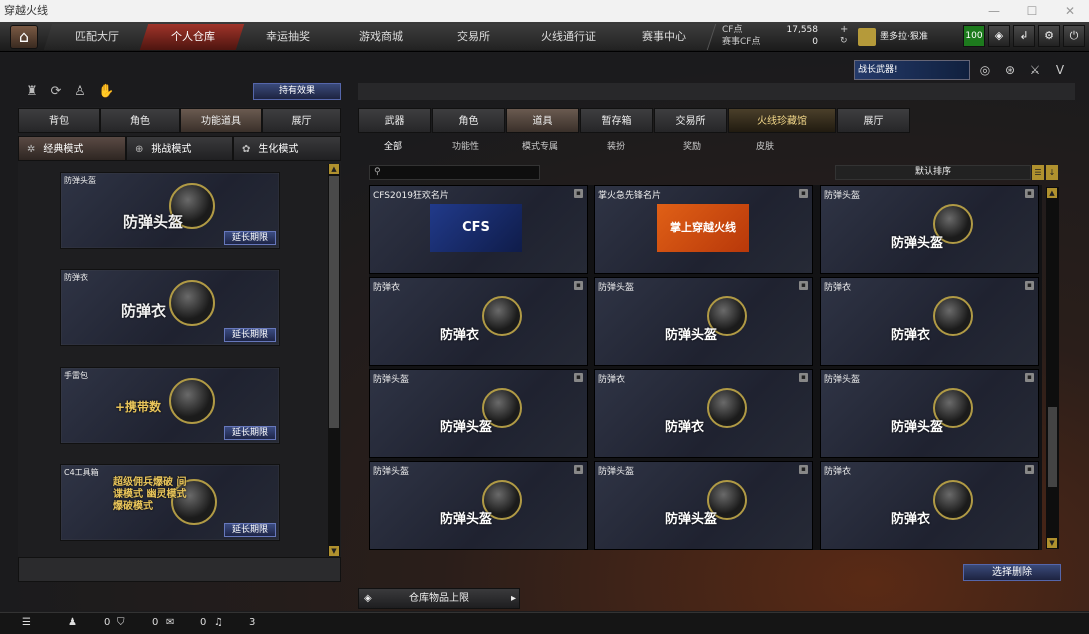 Image resolution: width=1089 pixels, height=634 pixels. Describe the element at coordinates (106, 92) in the screenshot. I see `bag-icon: ✋` at that location.